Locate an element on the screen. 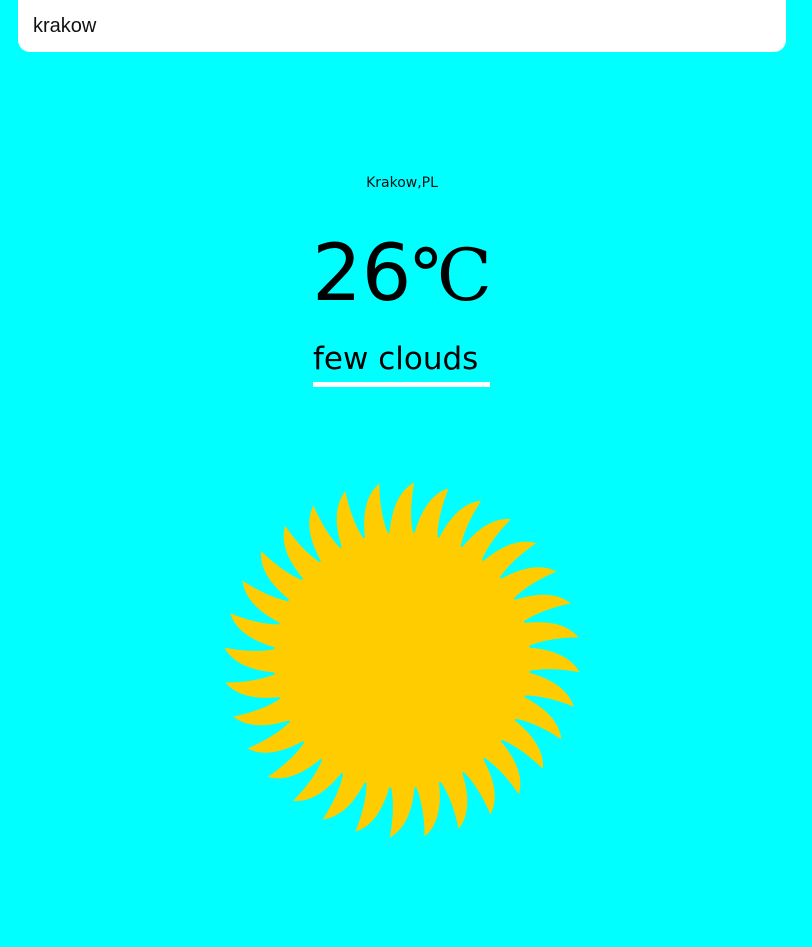 This screenshot has height=947, width=812. temperature-unit: ℃ is located at coordinates (451, 275).